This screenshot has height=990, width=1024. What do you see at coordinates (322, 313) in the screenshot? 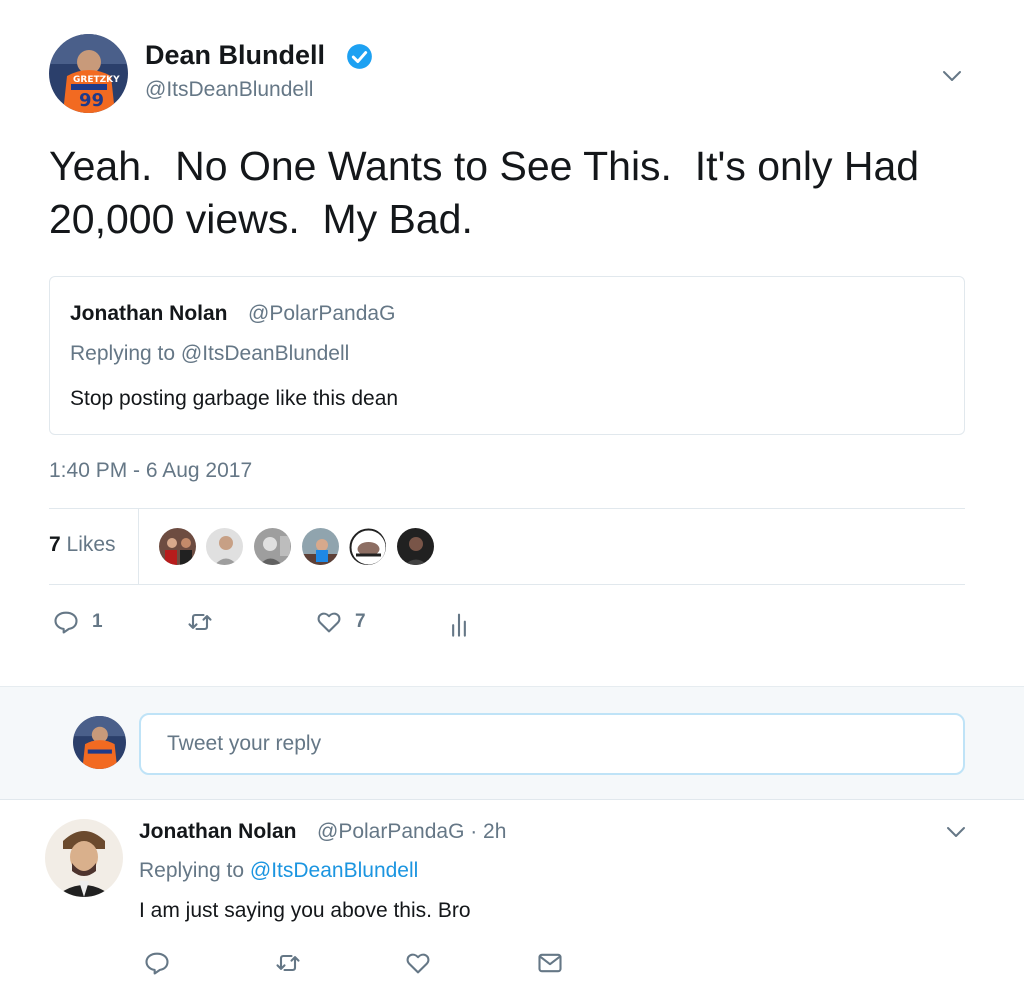
I see `quoted-author-handle: @PolarPandaG` at bounding box center [322, 313].